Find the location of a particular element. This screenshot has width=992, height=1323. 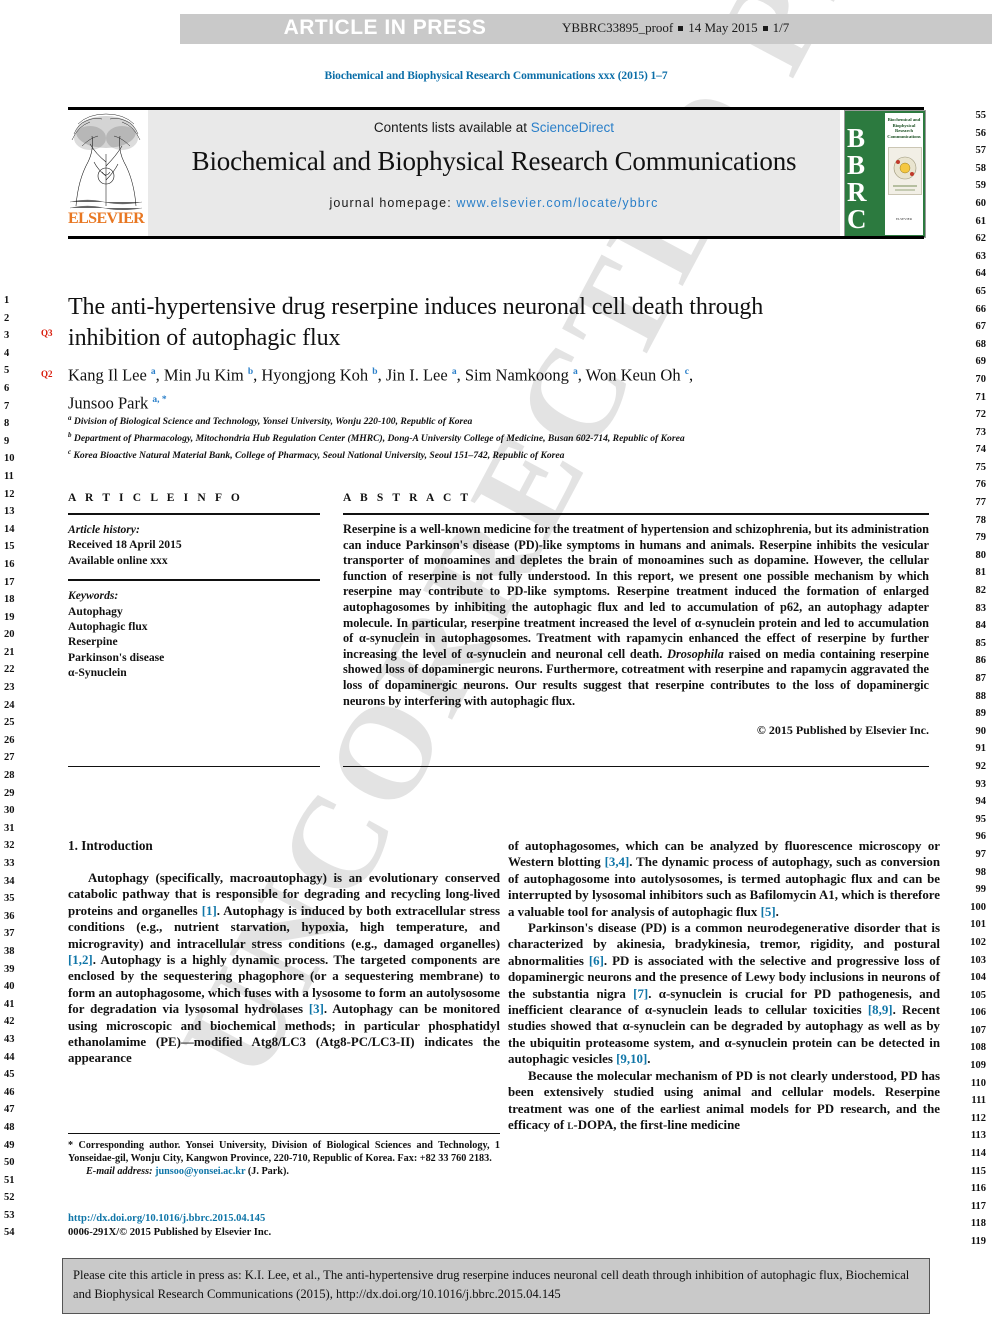

line-number: 93 is located at coordinates (981, 784).